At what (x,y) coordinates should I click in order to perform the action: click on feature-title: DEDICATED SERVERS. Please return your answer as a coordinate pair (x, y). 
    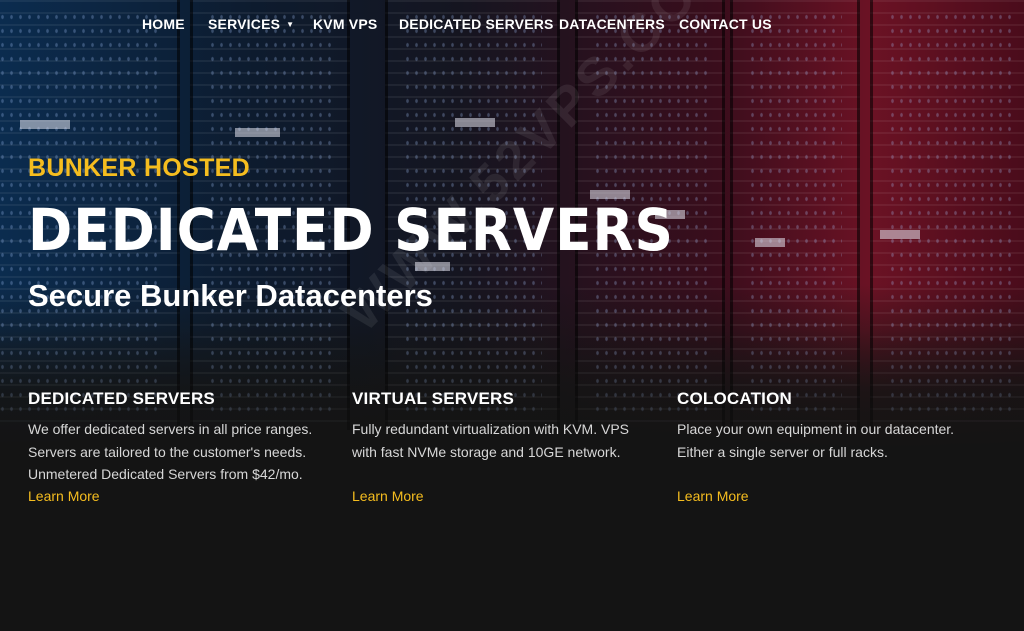
    Looking at the image, I should click on (121, 398).